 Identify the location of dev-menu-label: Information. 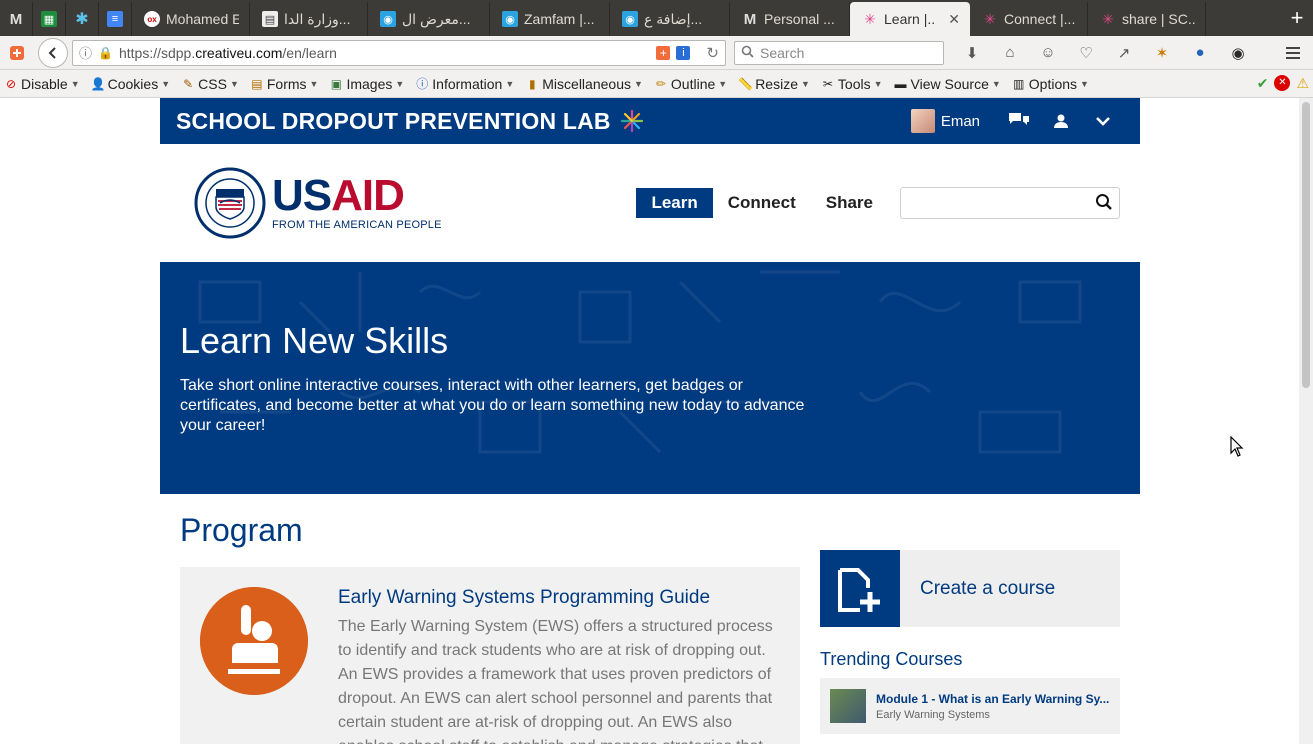
(467, 83).